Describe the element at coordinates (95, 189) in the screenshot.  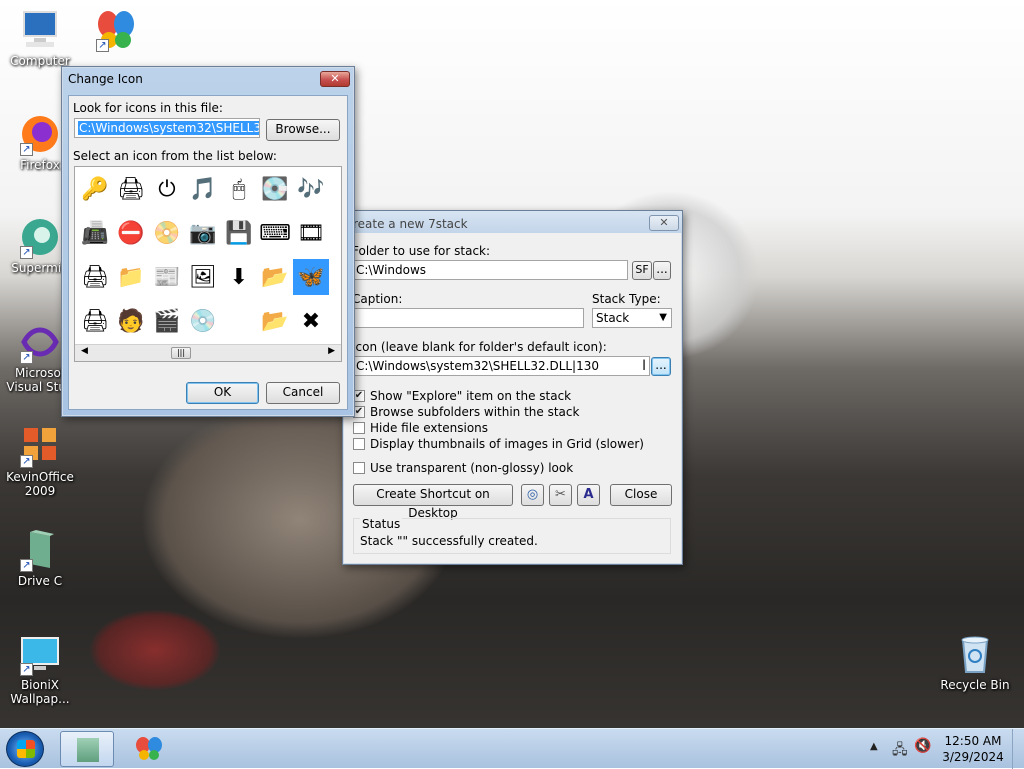
I see `icon-cell: 🔑` at that location.